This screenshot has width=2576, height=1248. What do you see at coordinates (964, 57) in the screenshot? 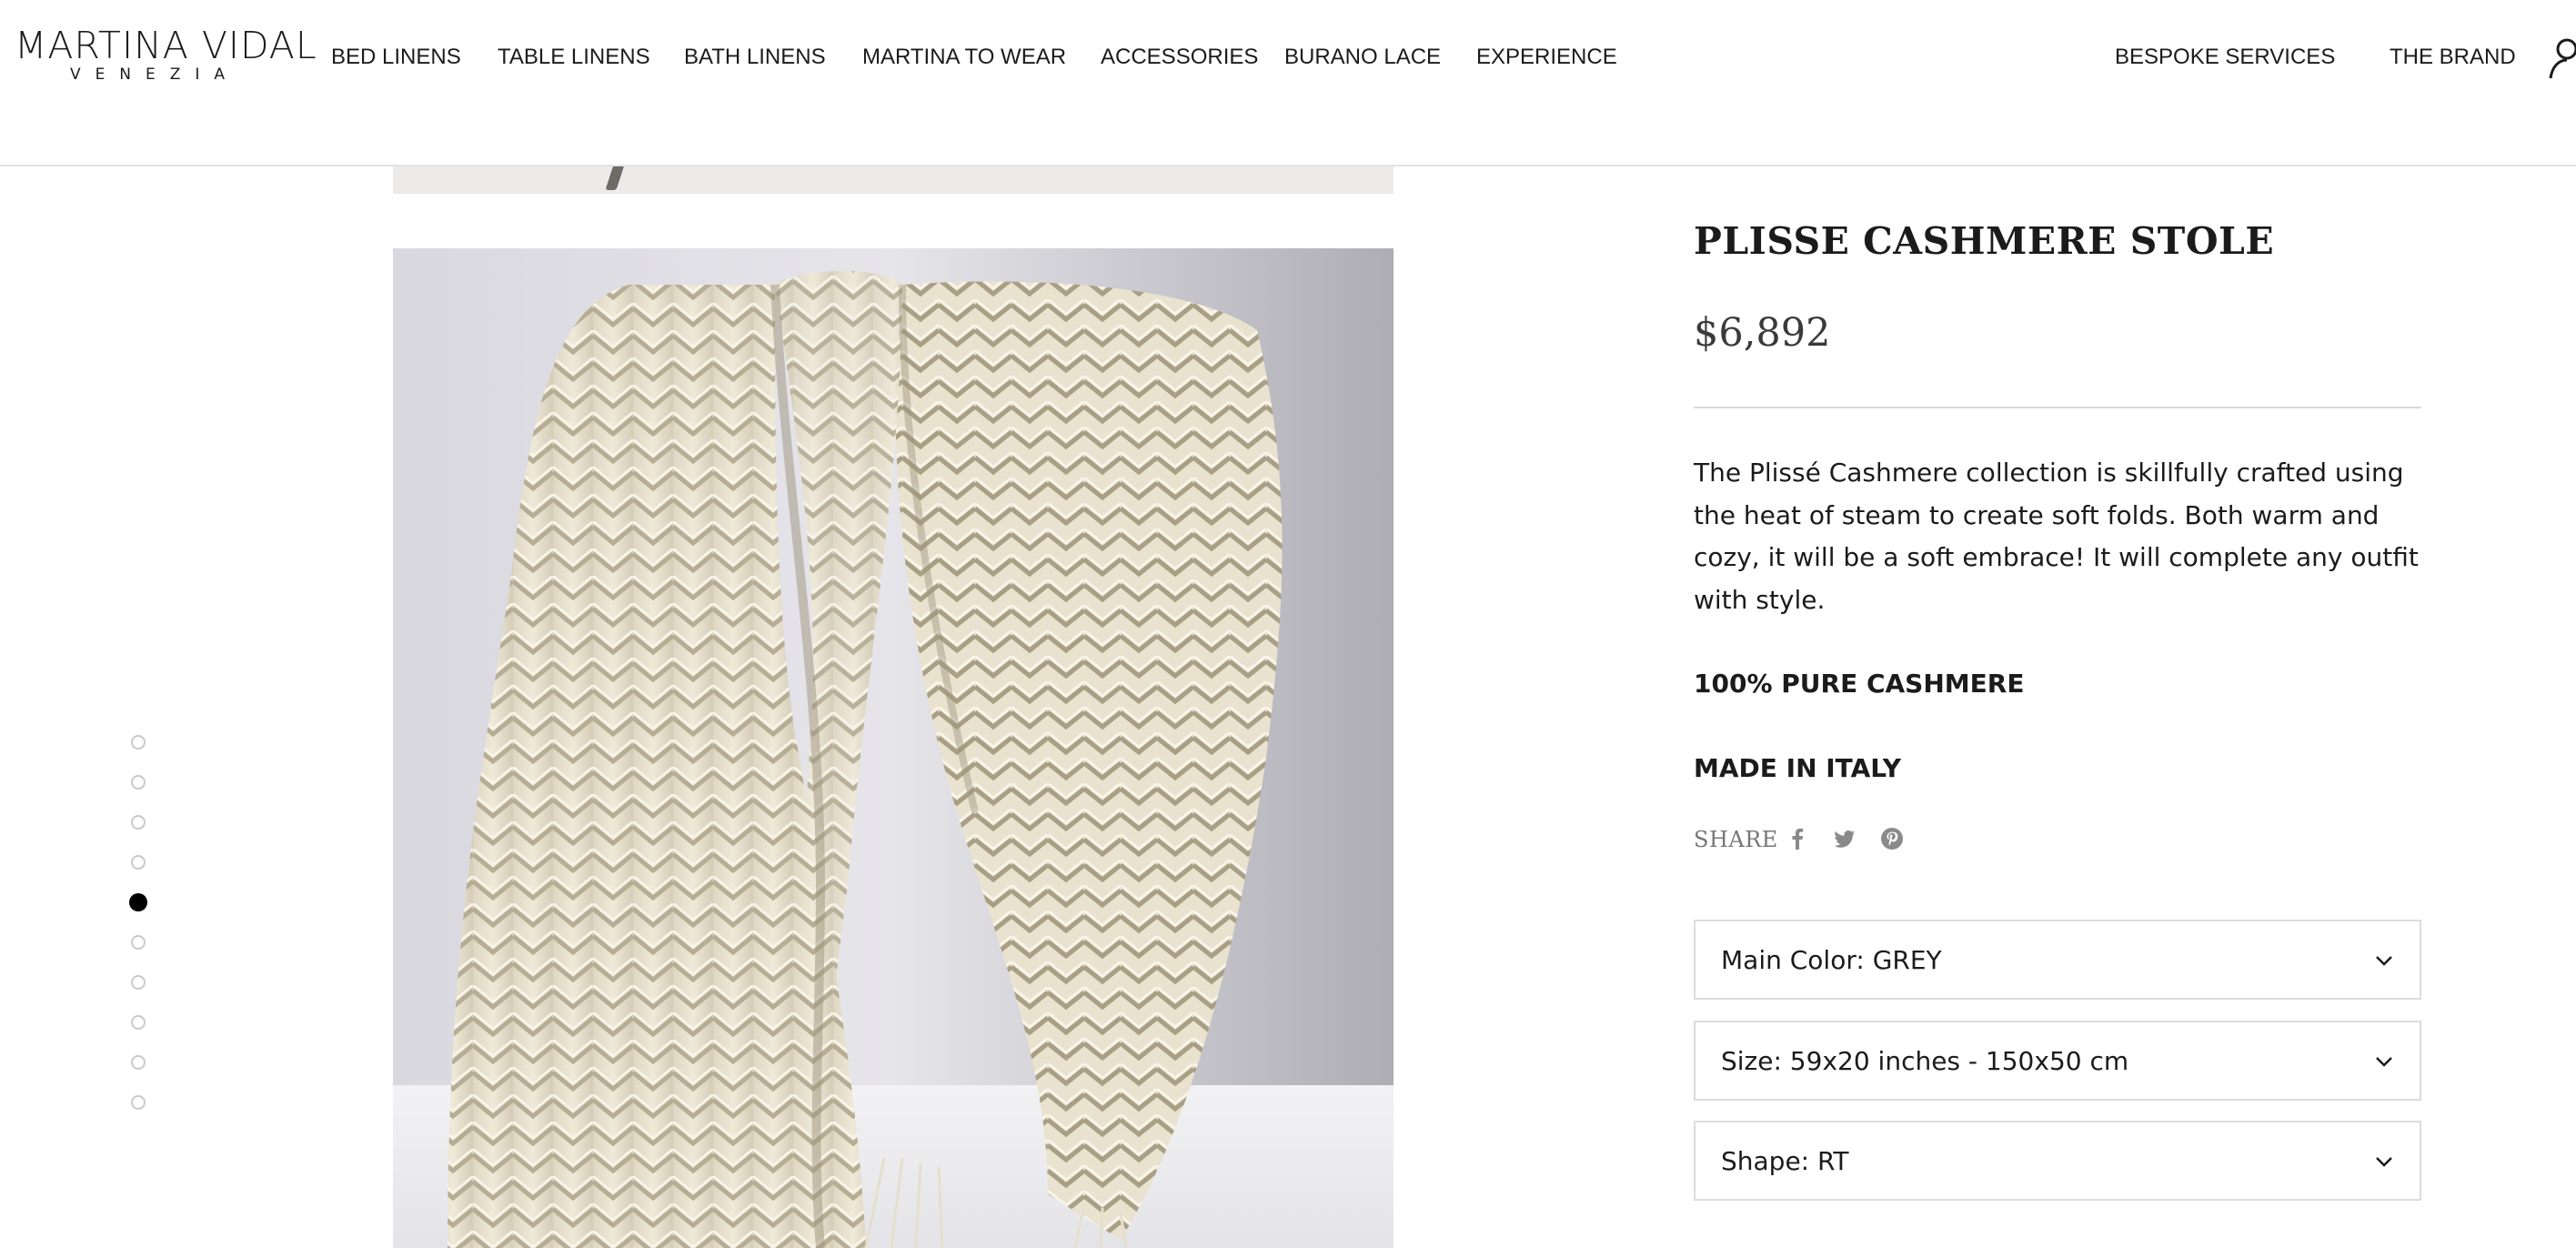
I see `nav-item-martina-to-wear: MARTINA TO WEAR` at bounding box center [964, 57].